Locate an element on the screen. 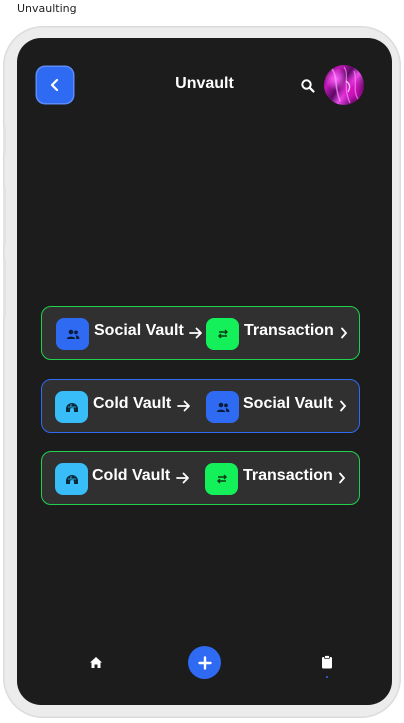 The height and width of the screenshot is (723, 404). avatar-art is located at coordinates (345, 85).